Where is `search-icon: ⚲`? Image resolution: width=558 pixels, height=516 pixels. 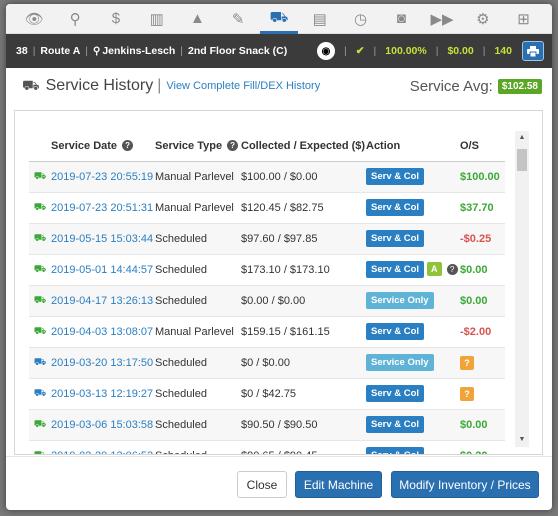 search-icon: ⚲ is located at coordinates (75, 19).